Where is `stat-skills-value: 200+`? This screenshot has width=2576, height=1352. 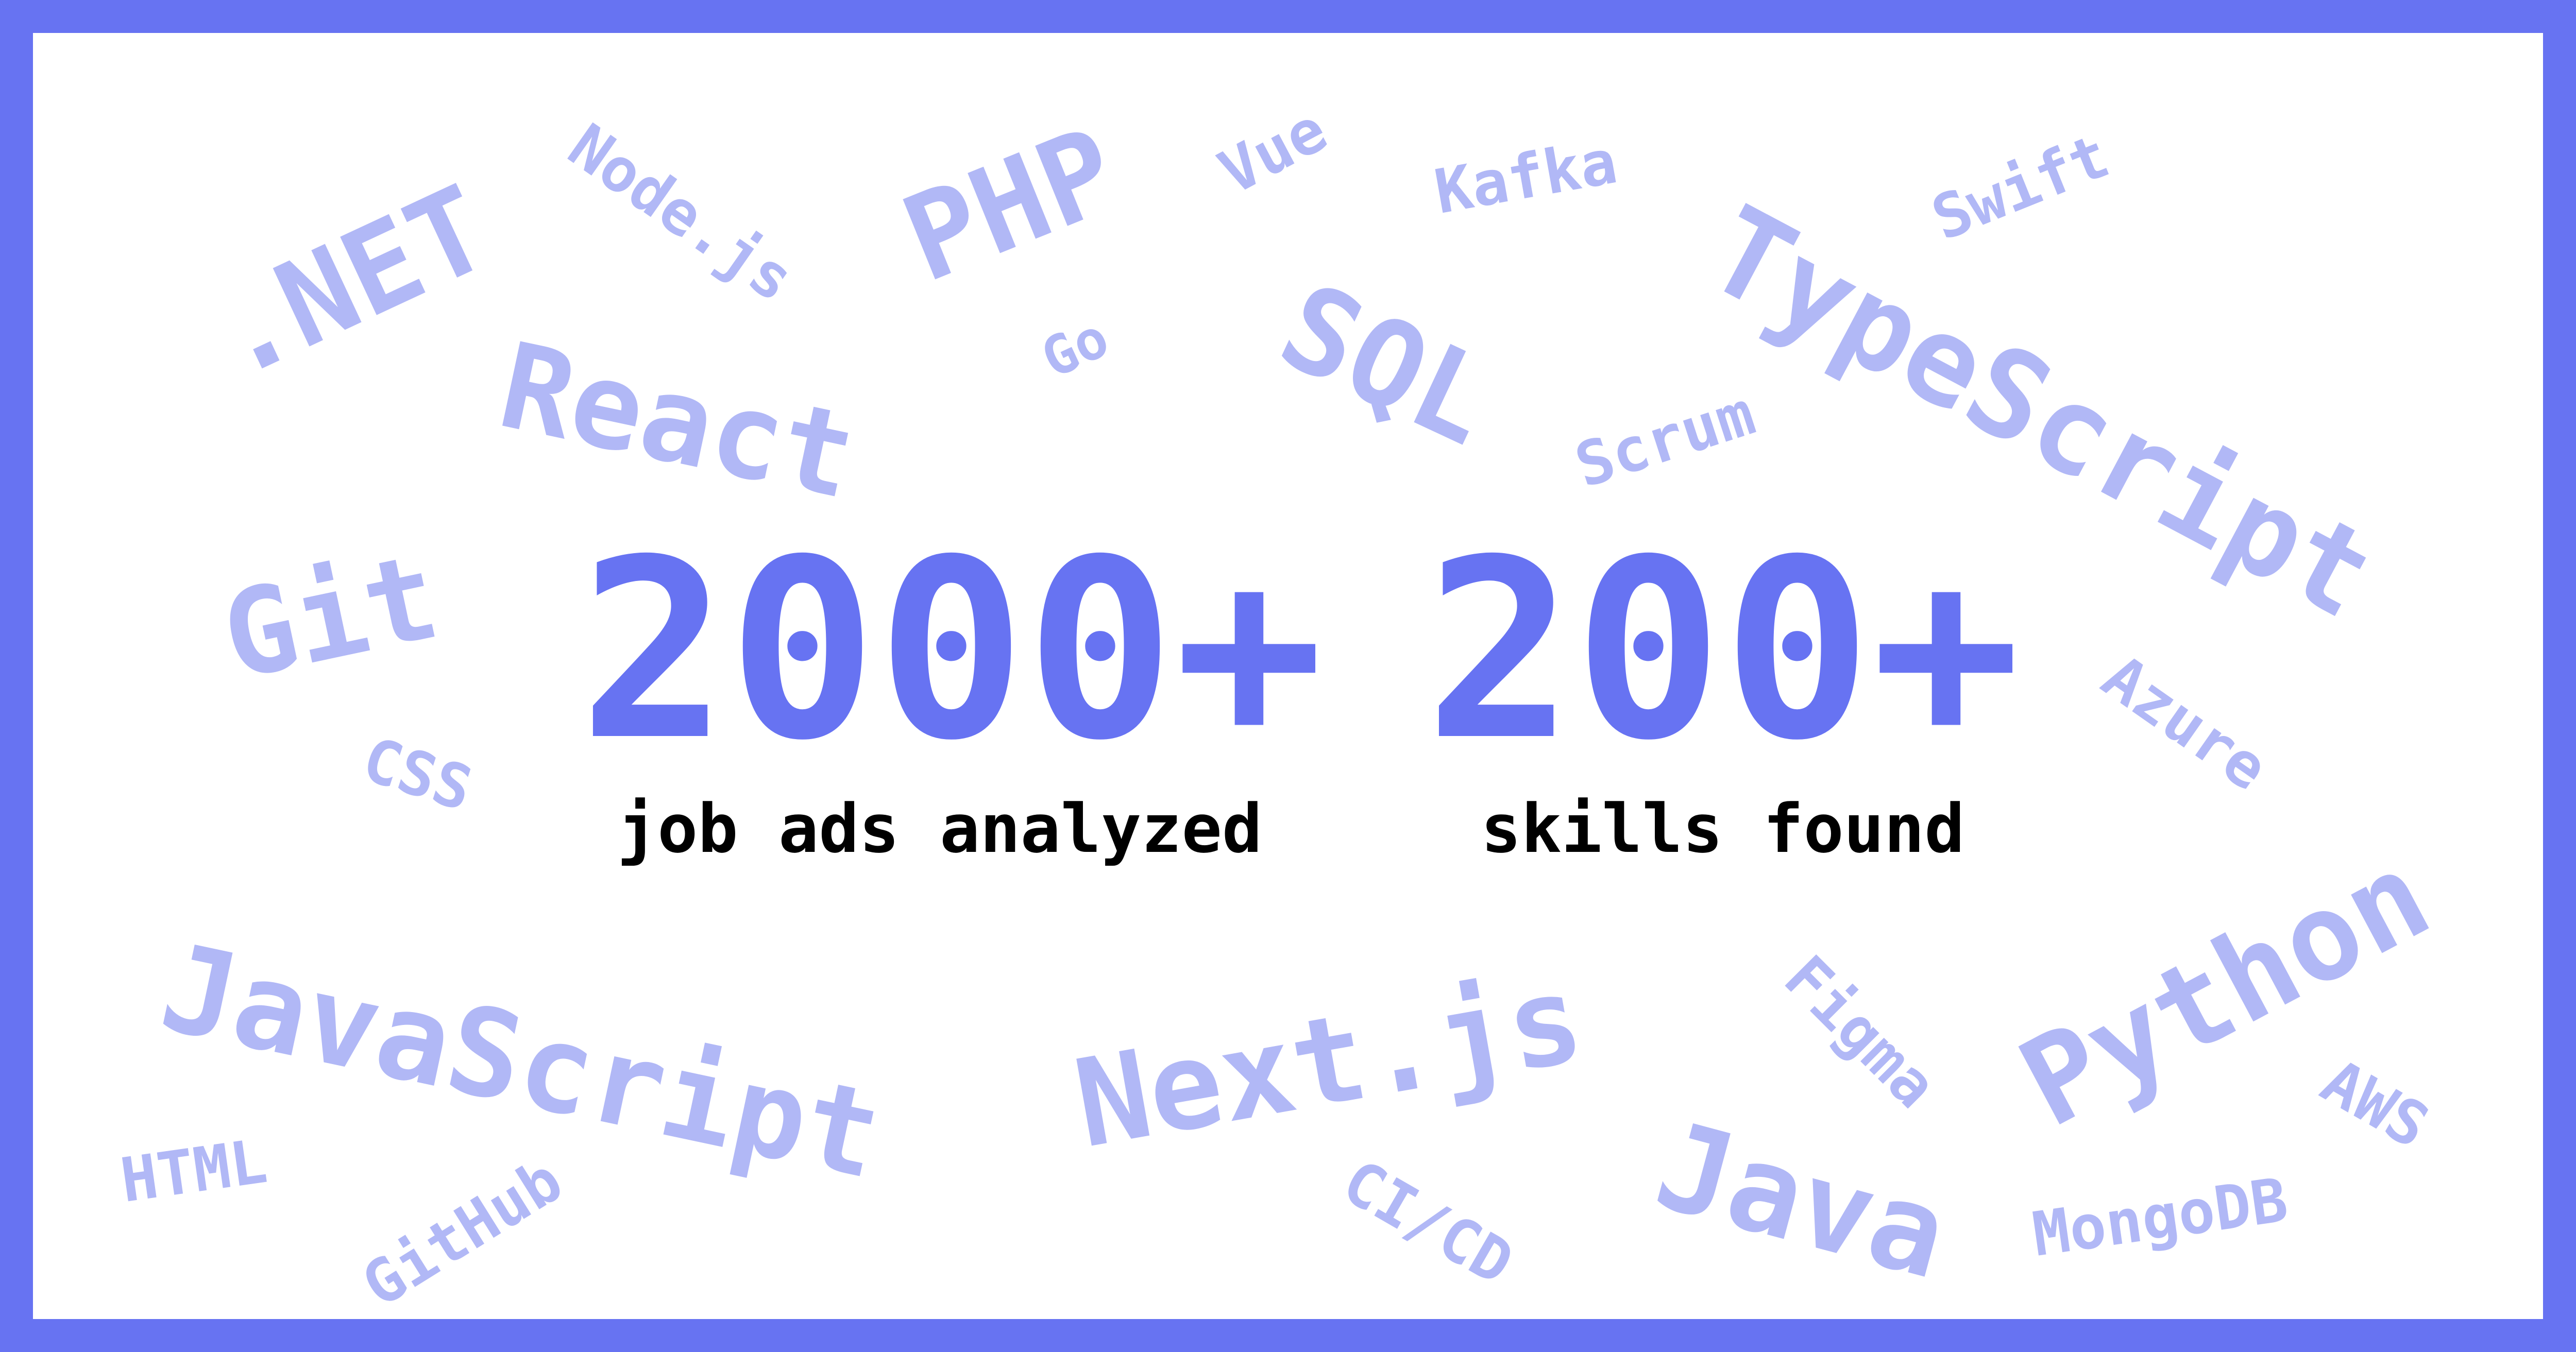 stat-skills-value: 200+ is located at coordinates (1723, 651).